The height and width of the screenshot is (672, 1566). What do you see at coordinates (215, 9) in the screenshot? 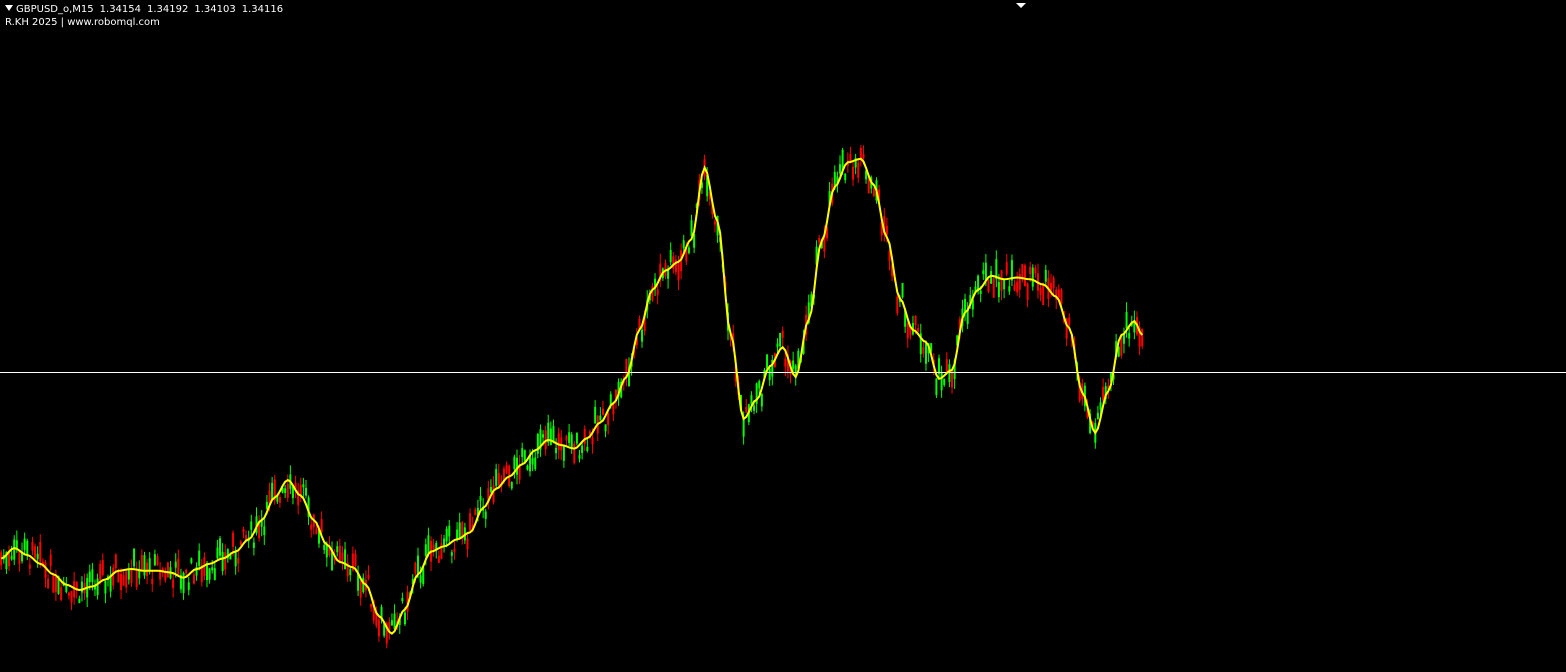
I see `low-price: 1.34103` at bounding box center [215, 9].